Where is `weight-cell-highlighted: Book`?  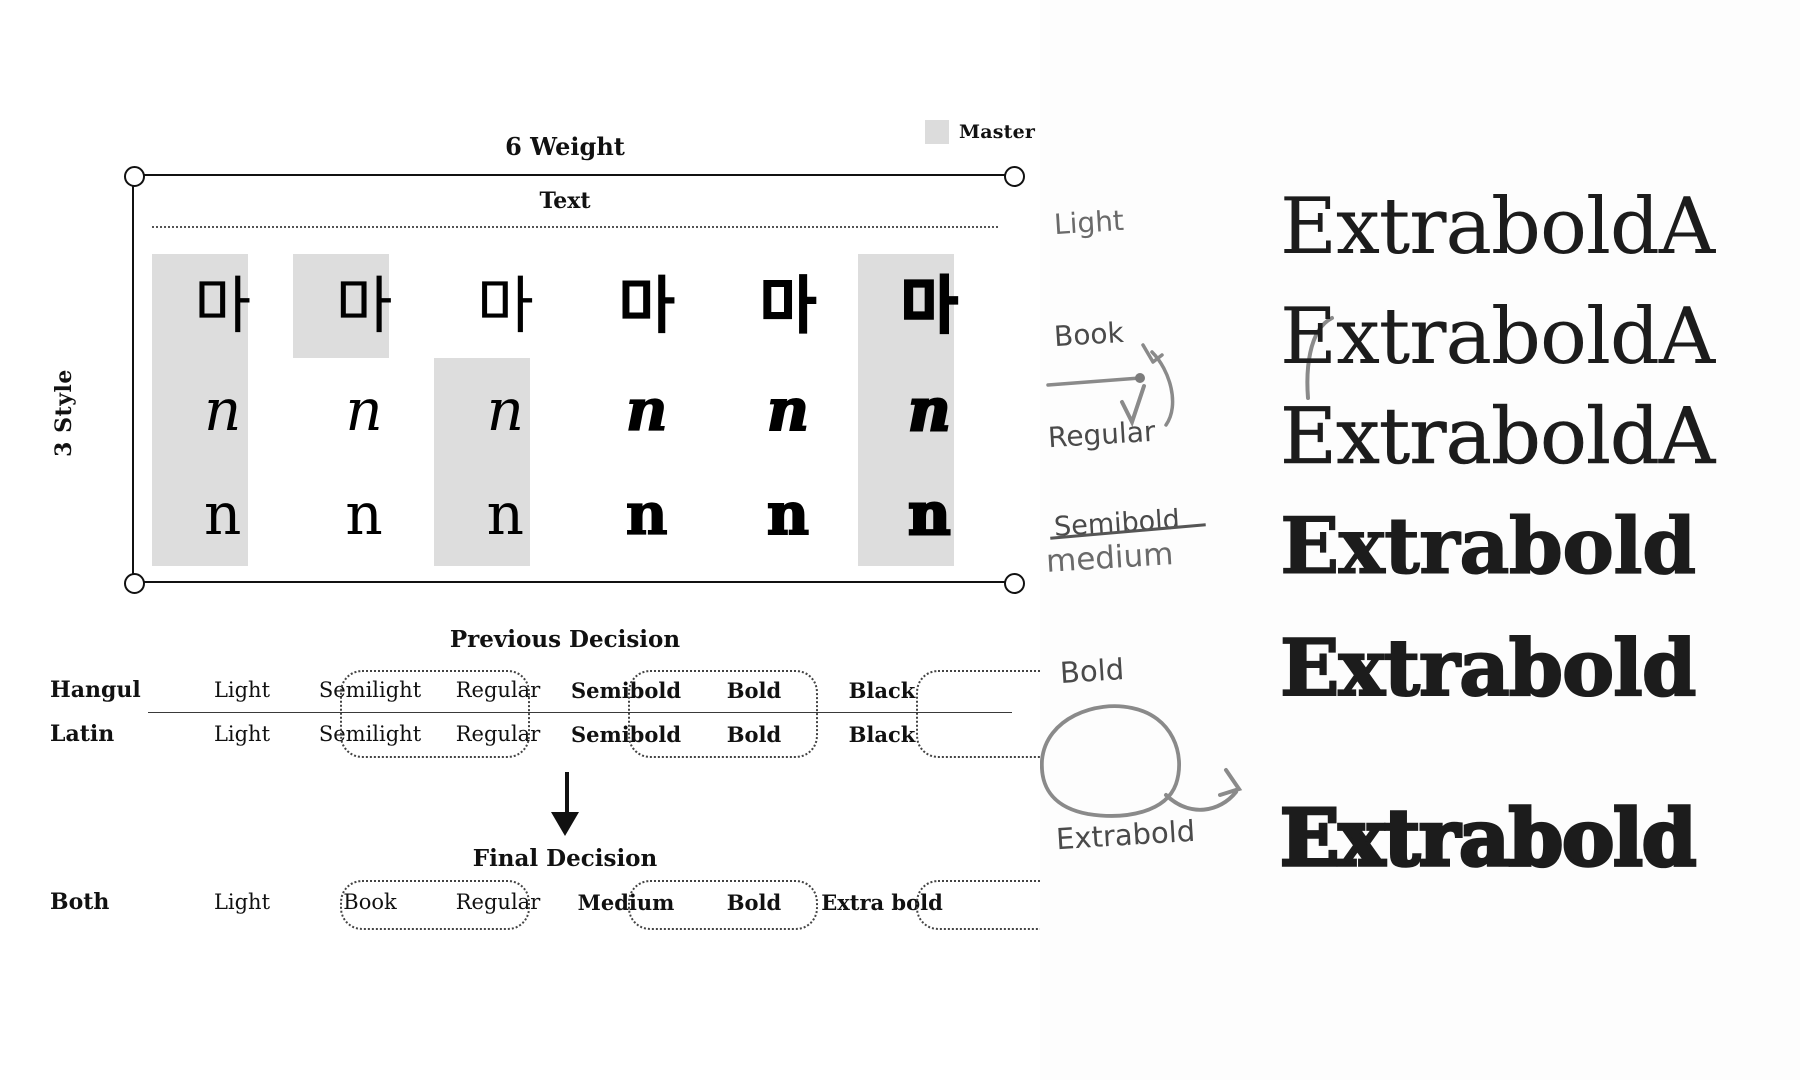
weight-cell-highlighted: Book is located at coordinates (370, 902).